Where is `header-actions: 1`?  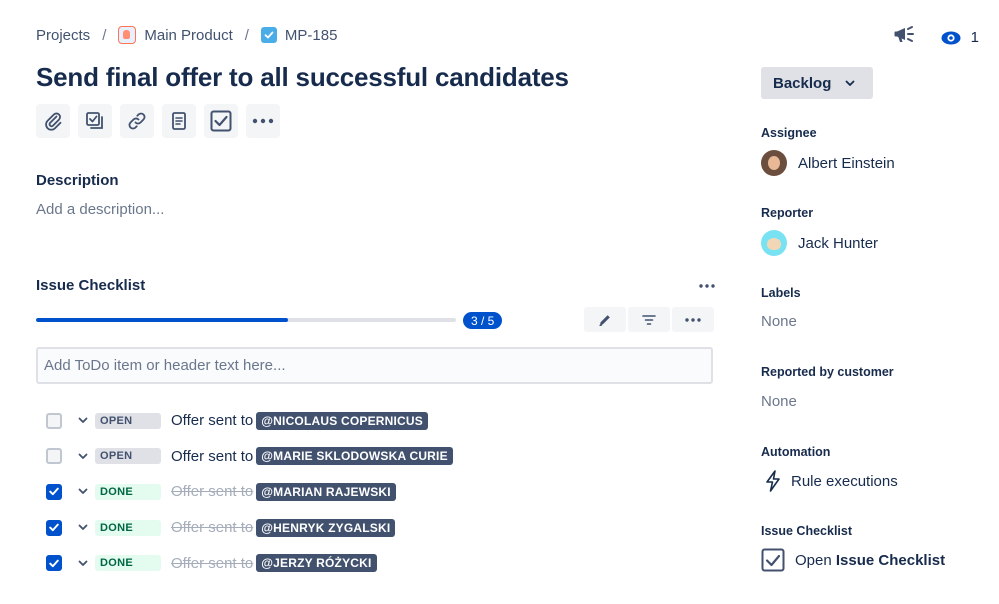
header-actions: 1 is located at coordinates (936, 37).